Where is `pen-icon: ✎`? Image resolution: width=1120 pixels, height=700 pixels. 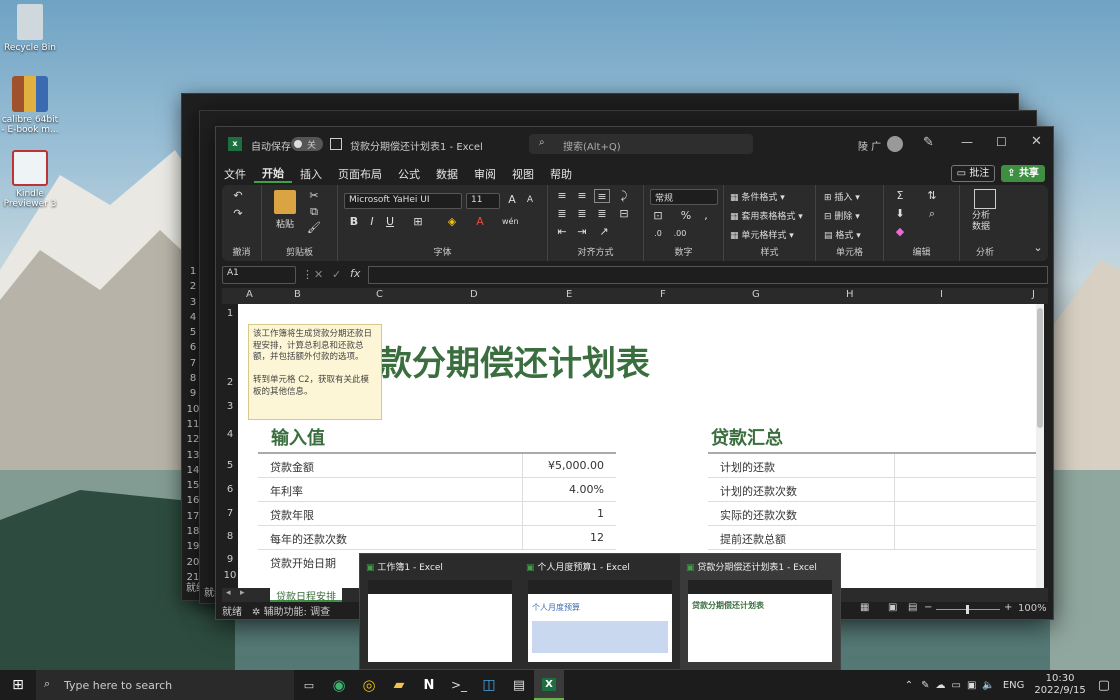
pen-icon: ✎ is located at coordinates (928, 142).